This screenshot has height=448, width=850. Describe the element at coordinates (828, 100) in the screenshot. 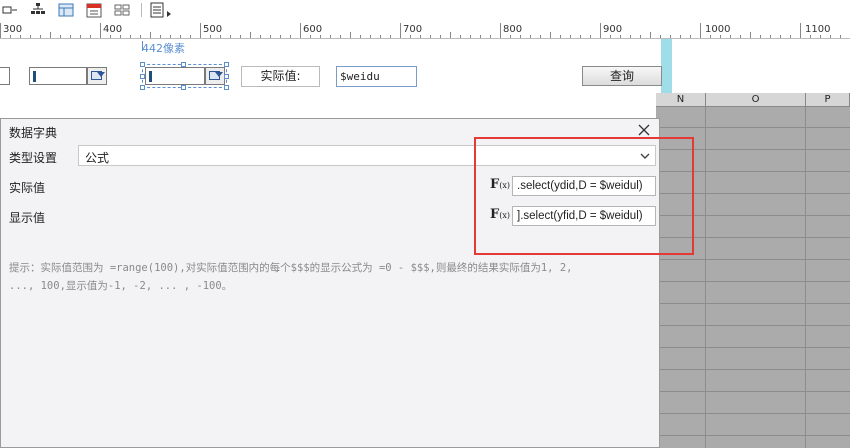

I see `column-header-p: P` at that location.